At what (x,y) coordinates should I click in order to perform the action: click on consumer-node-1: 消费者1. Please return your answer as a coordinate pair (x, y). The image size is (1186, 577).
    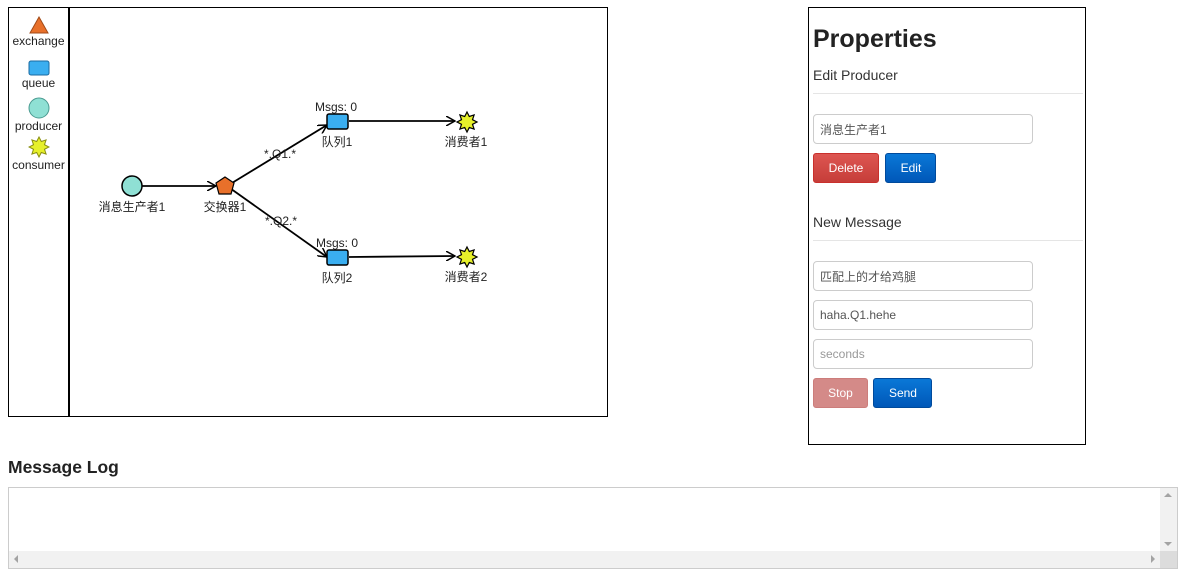
    Looking at the image, I should click on (466, 129).